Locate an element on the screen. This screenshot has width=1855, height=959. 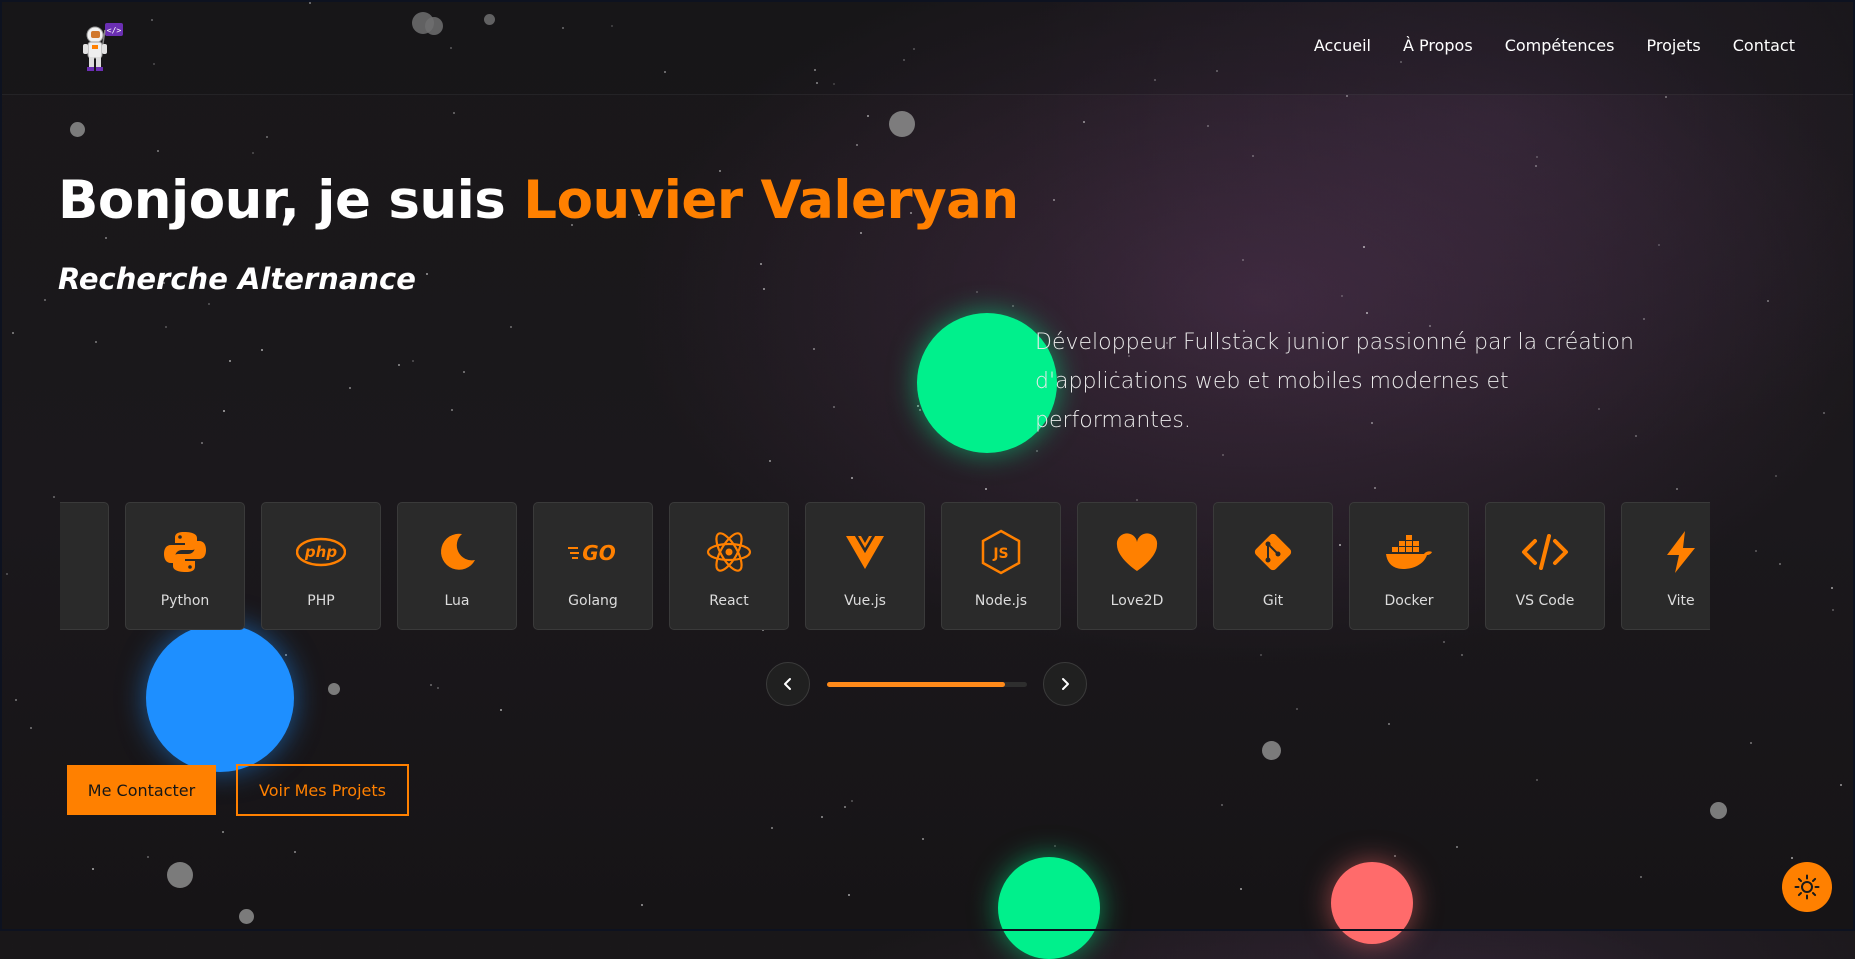
carousel-next-button is located at coordinates (1065, 684).